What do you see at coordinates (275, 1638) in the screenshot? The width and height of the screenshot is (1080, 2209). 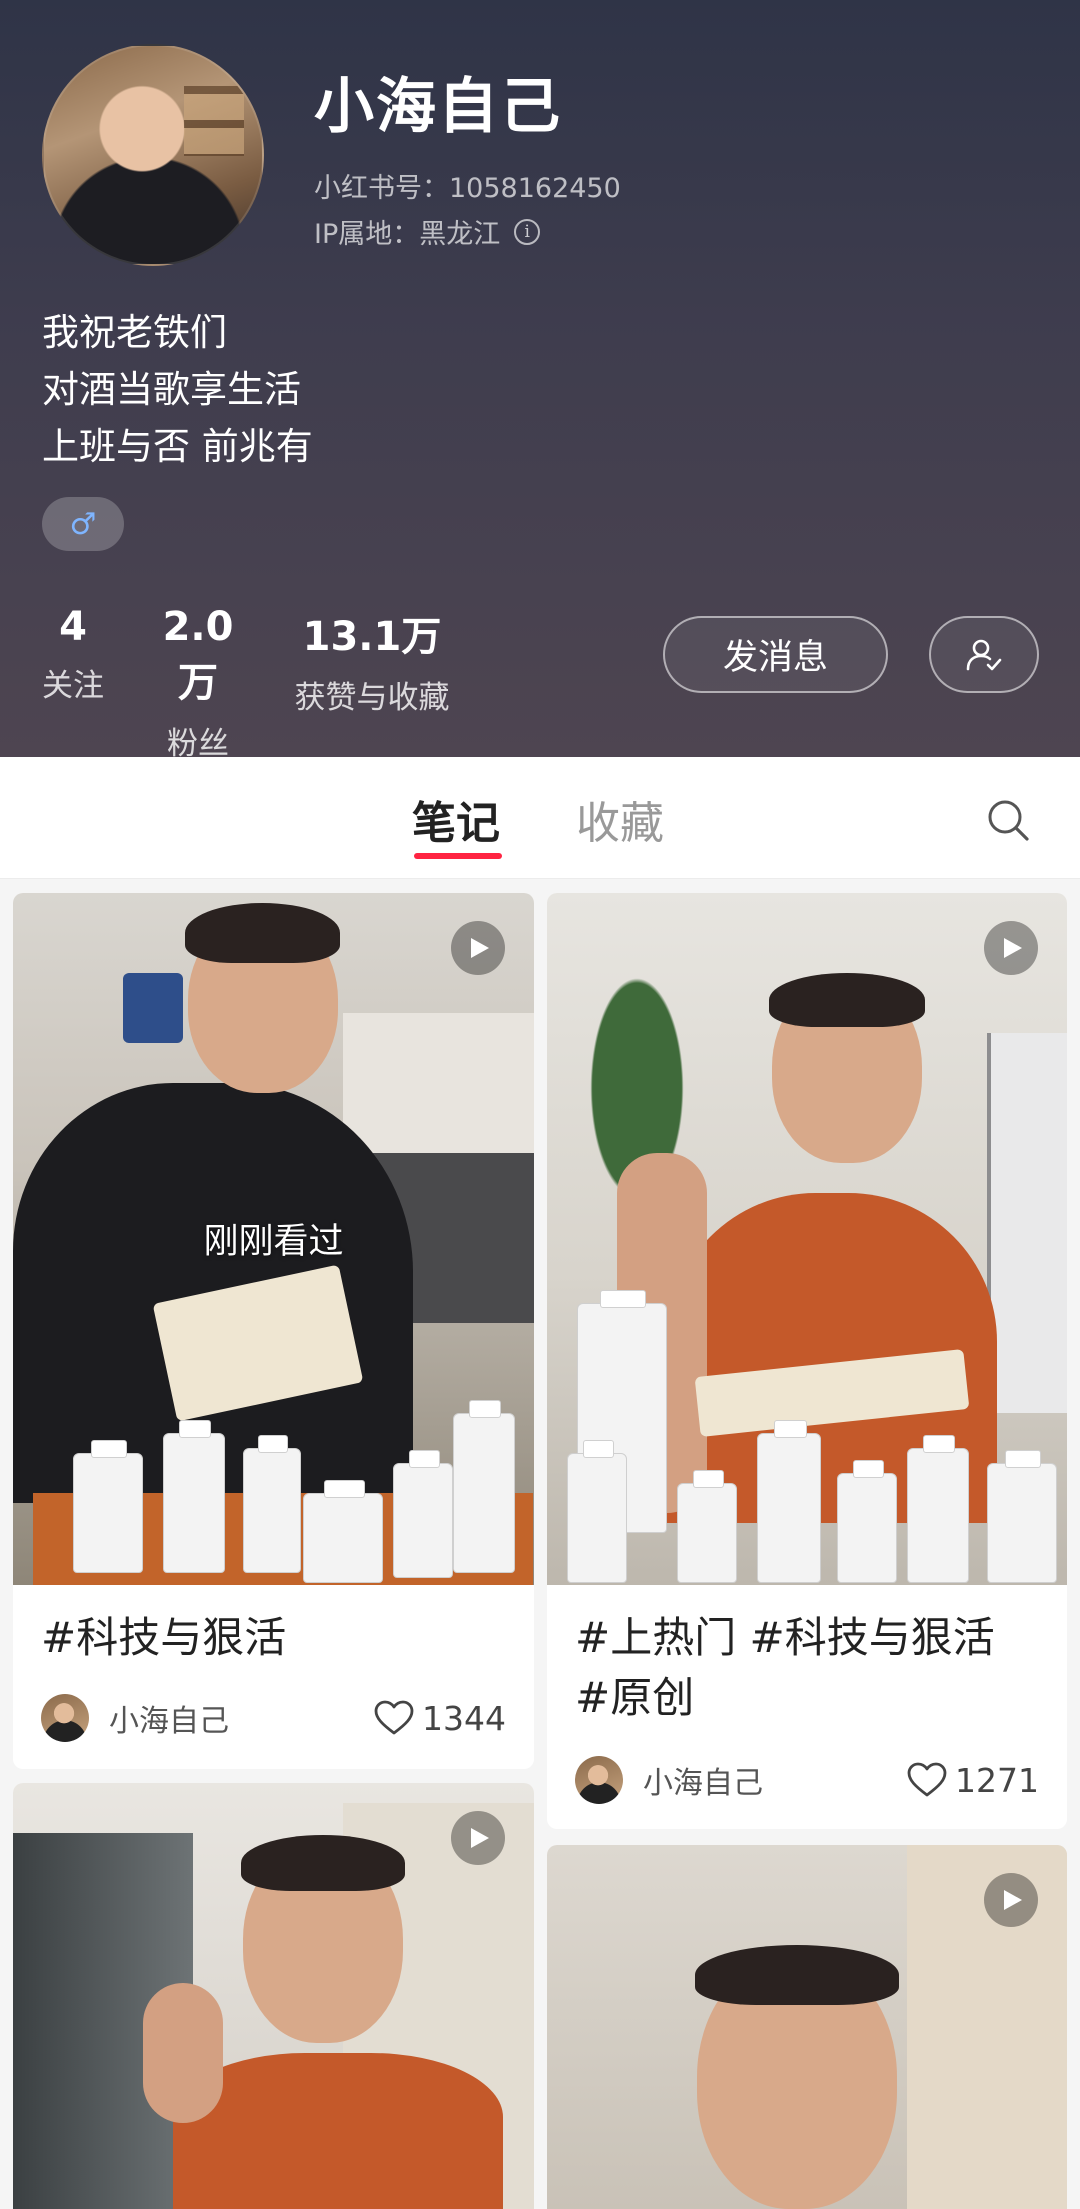 I see `note-title: #科技与狠活` at bounding box center [275, 1638].